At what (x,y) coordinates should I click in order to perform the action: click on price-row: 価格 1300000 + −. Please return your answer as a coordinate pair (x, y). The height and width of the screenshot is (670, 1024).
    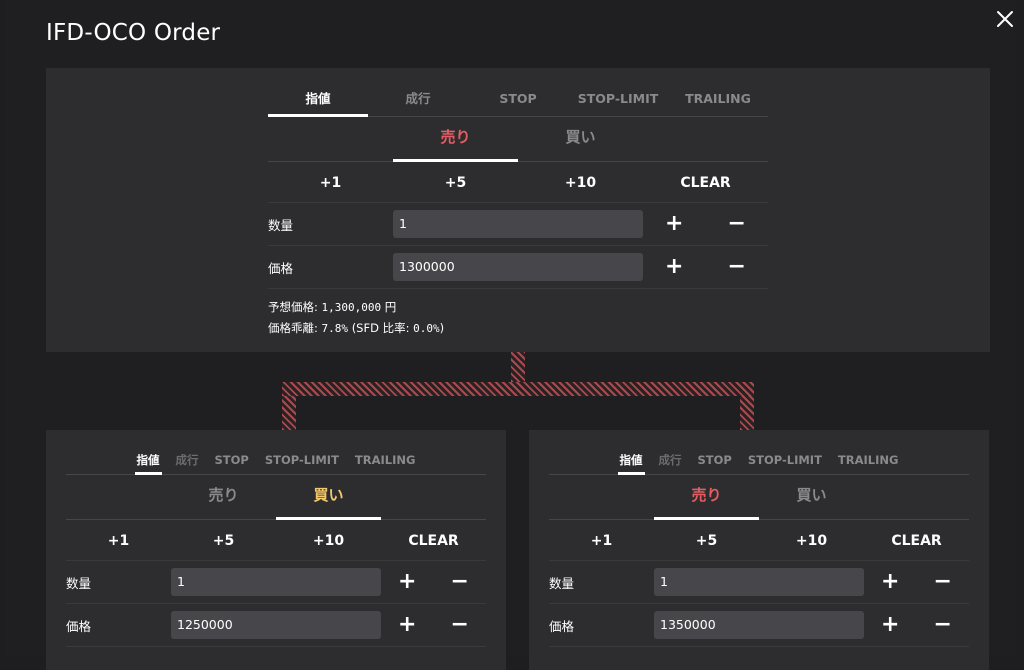
    Looking at the image, I should click on (518, 267).